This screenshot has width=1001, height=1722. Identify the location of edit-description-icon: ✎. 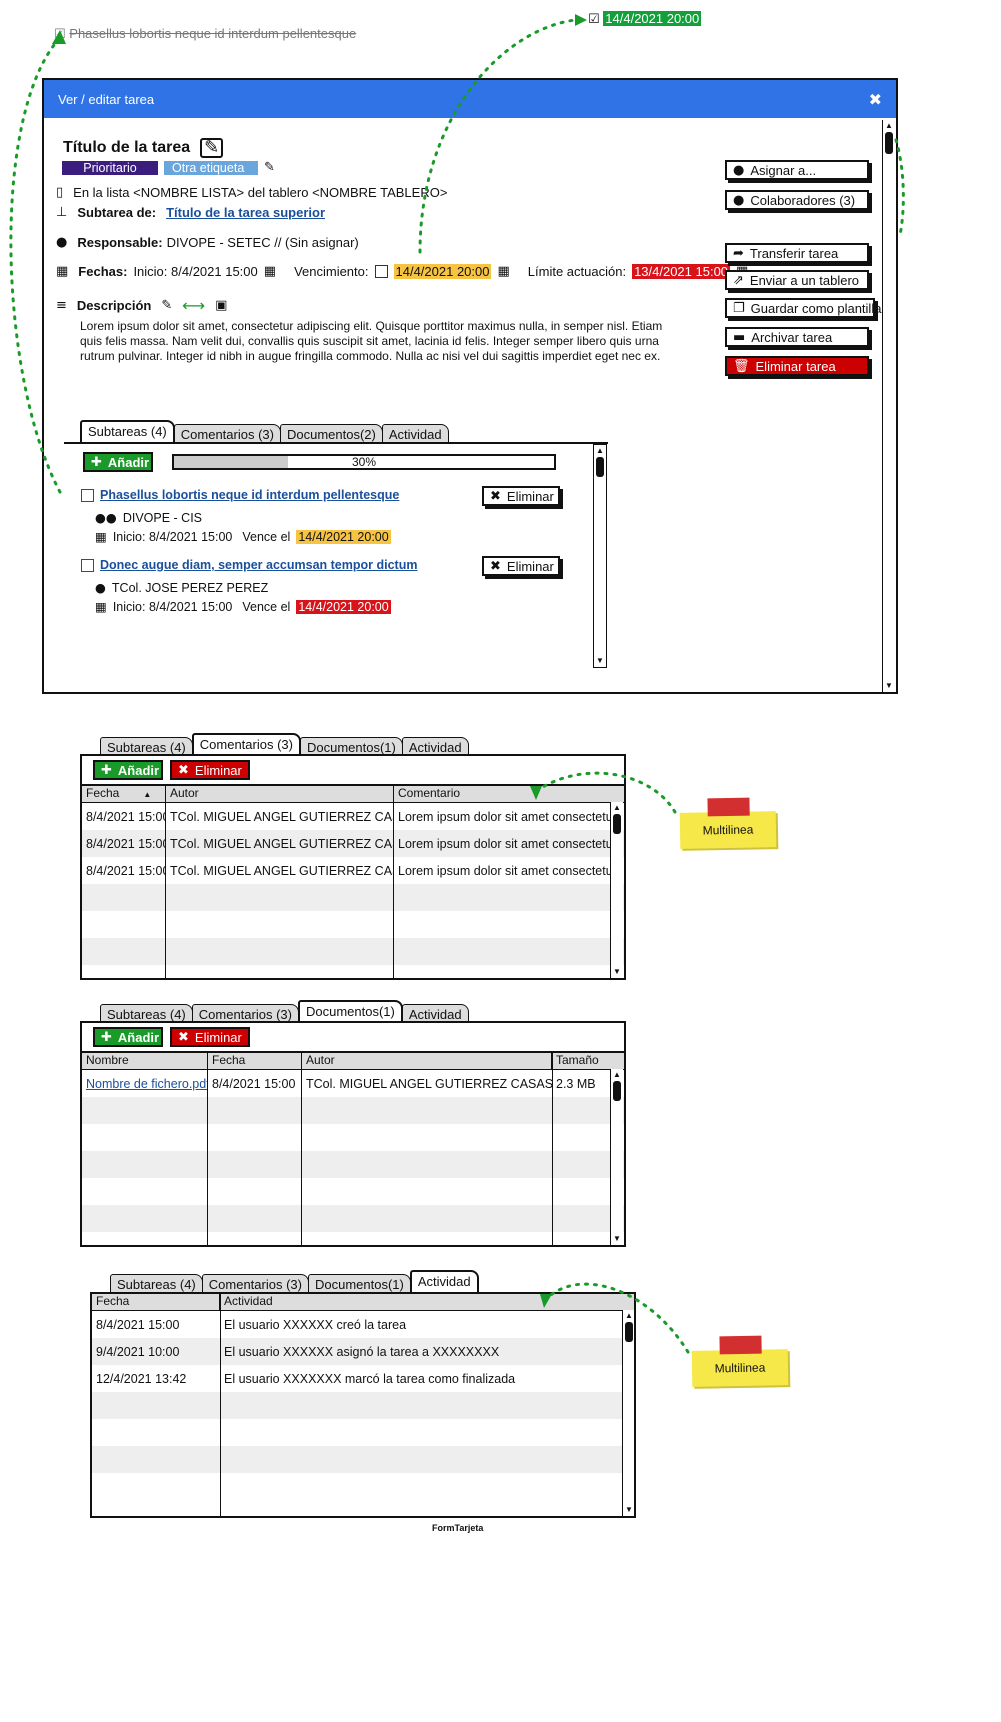
(166, 305).